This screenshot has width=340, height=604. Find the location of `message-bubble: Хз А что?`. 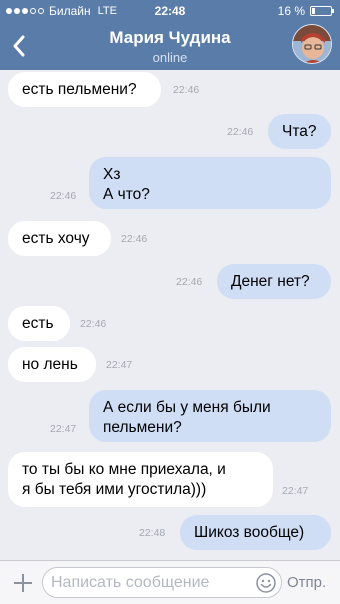

message-bubble: Хз А что? is located at coordinates (210, 183).